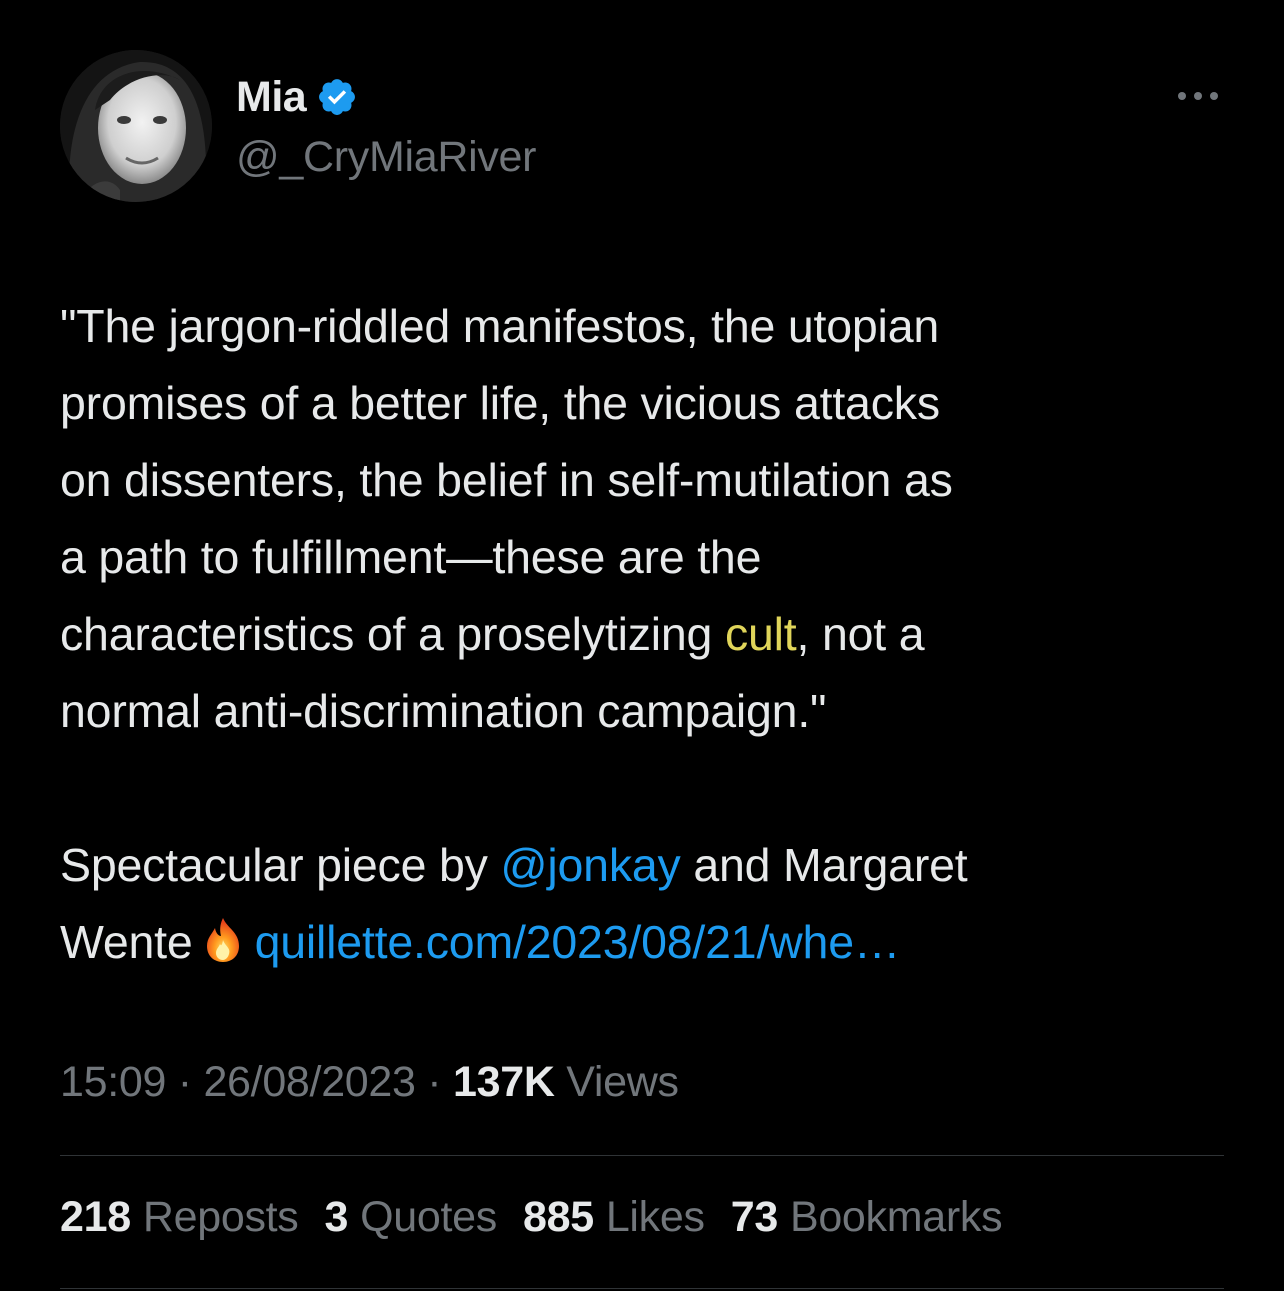  I want to click on comment-prefix: Spectacular piece by, so click(280, 865).